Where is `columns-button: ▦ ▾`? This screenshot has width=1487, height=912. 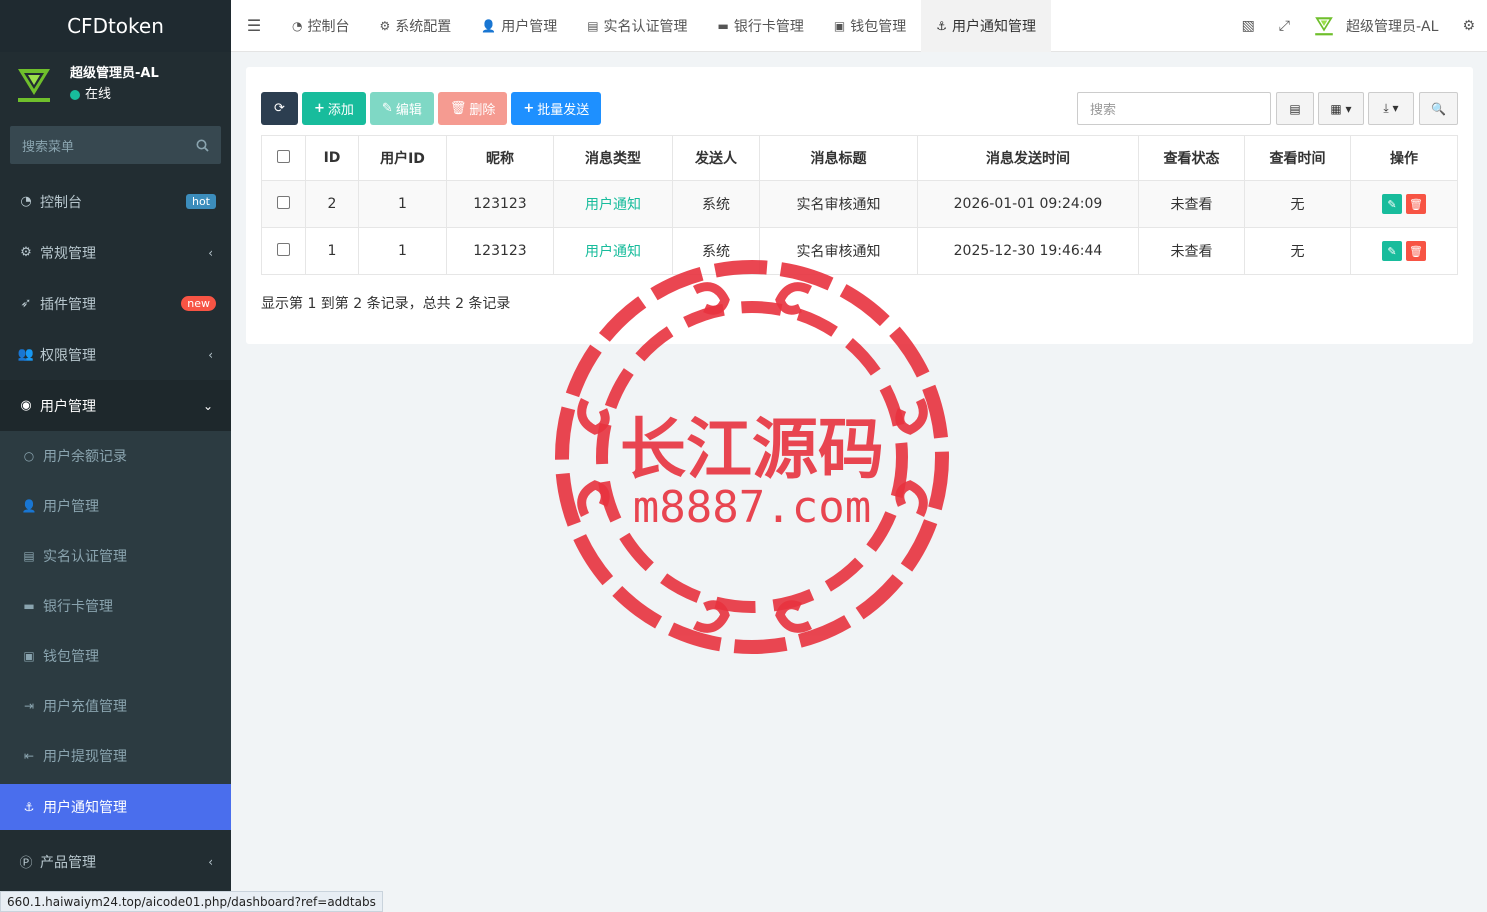
columns-button: ▦ ▾ is located at coordinates (1341, 108).